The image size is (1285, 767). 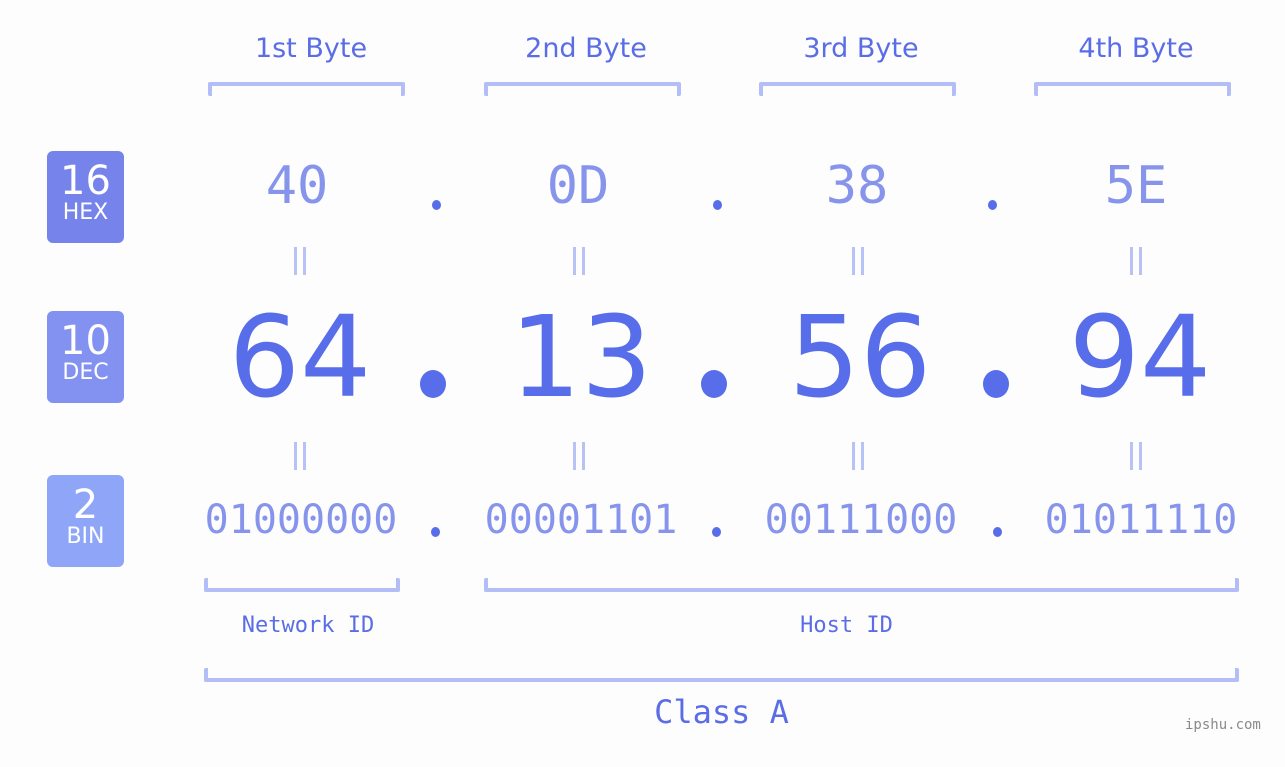 What do you see at coordinates (586, 48) in the screenshot?
I see `byte-header-2: 2nd Byte` at bounding box center [586, 48].